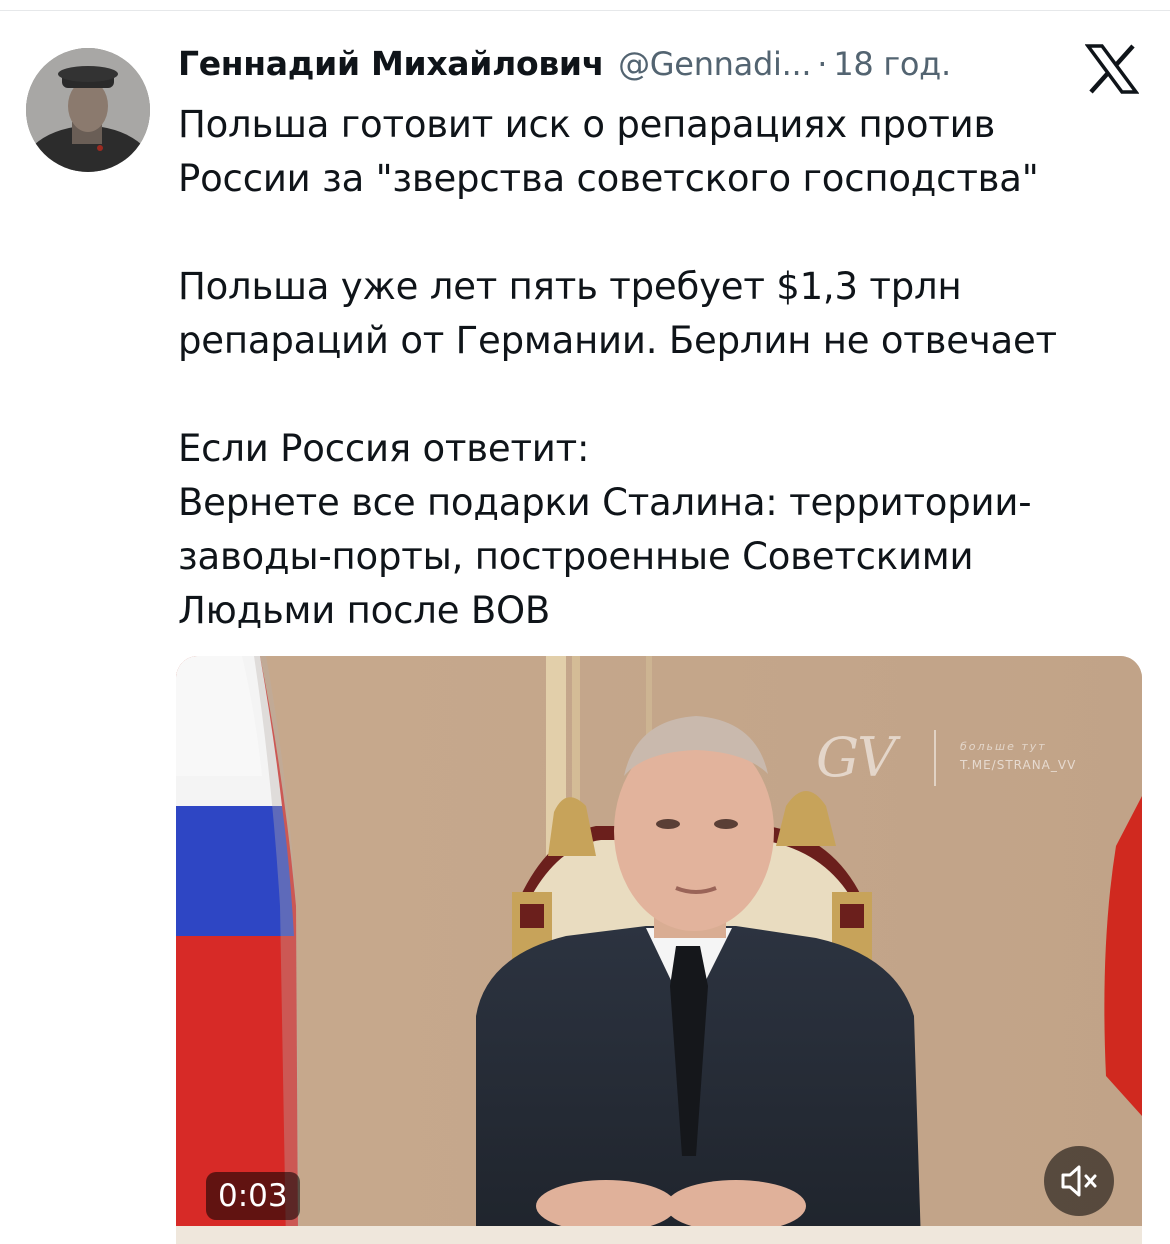  Describe the element at coordinates (1112, 69) in the screenshot. I see `x-logo-icon` at that location.